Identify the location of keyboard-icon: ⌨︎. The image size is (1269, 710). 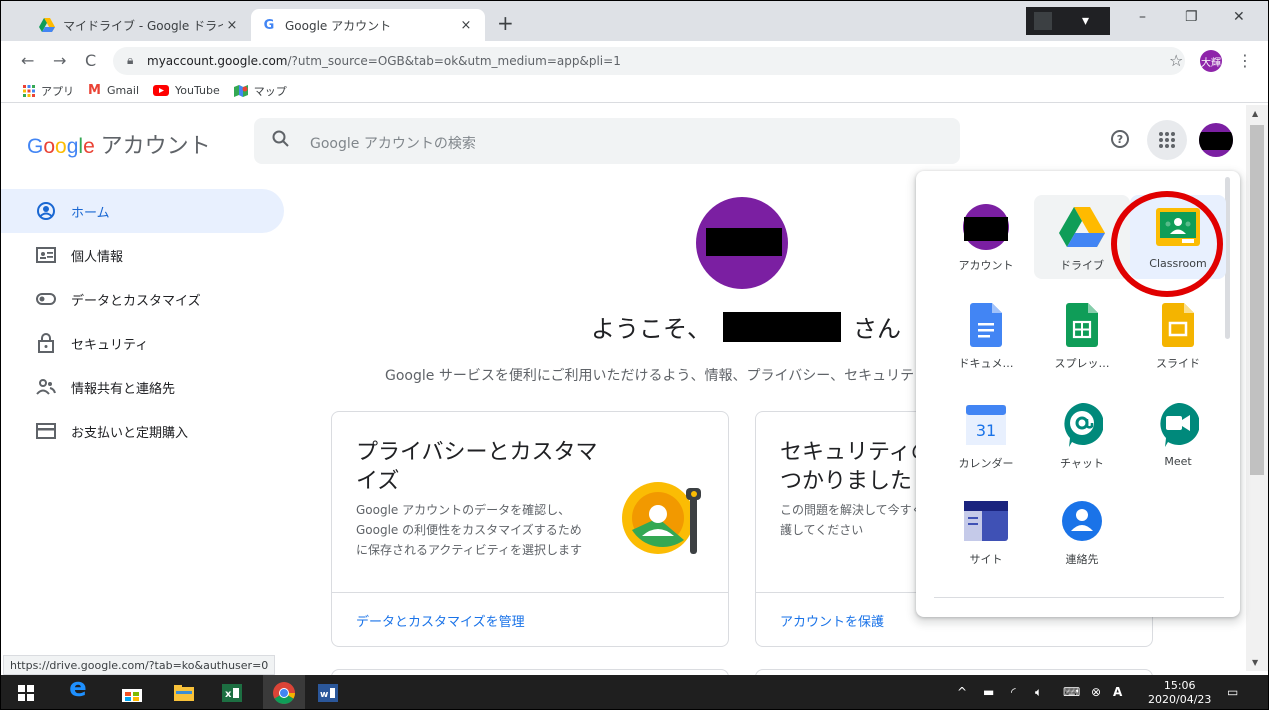
(1071, 692).